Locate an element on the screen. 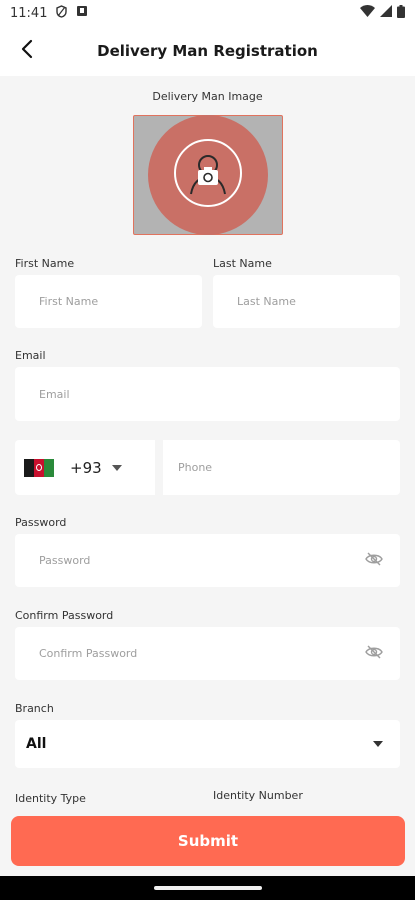  home-indicator is located at coordinates (208, 888).